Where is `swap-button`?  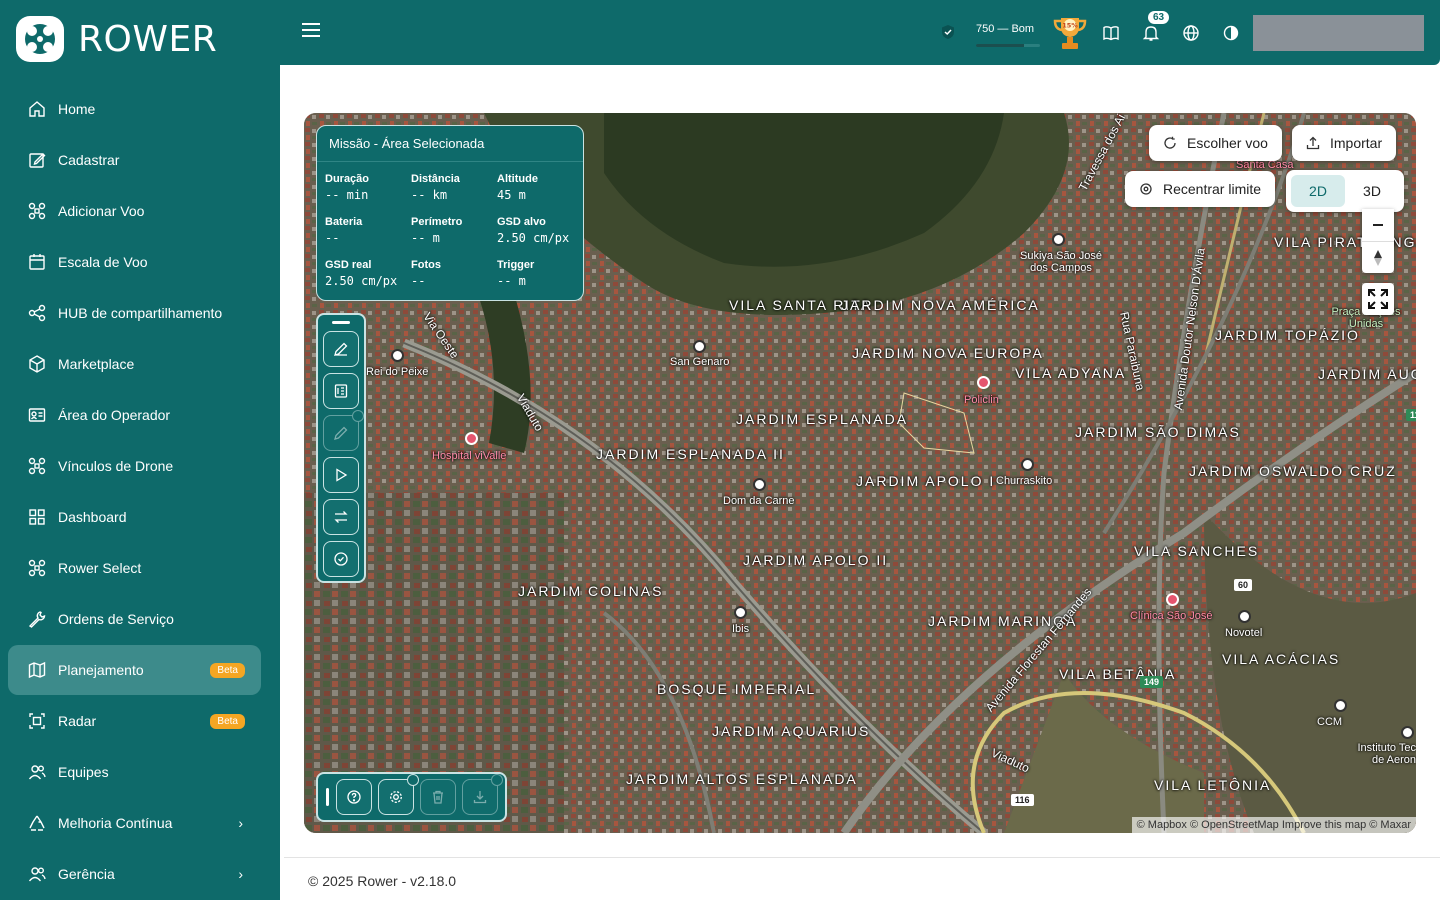
swap-button is located at coordinates (341, 517).